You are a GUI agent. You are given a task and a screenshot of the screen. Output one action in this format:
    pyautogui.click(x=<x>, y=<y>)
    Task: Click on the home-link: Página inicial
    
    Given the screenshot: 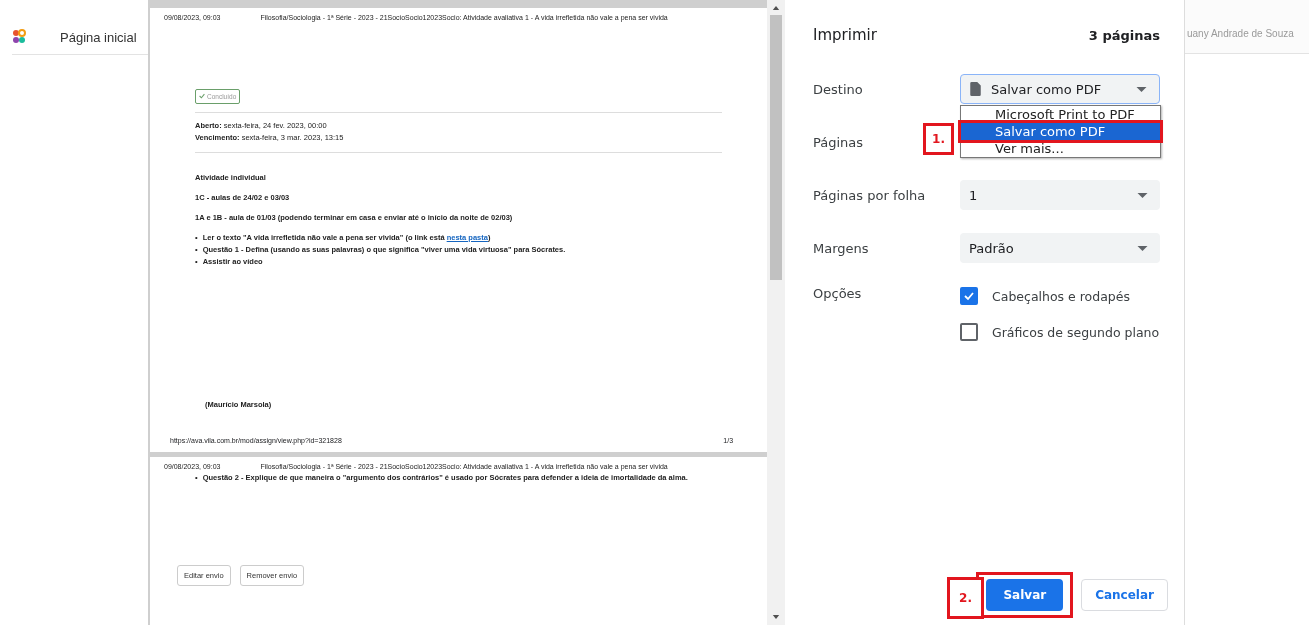 What is the action you would take?
    pyautogui.click(x=98, y=37)
    